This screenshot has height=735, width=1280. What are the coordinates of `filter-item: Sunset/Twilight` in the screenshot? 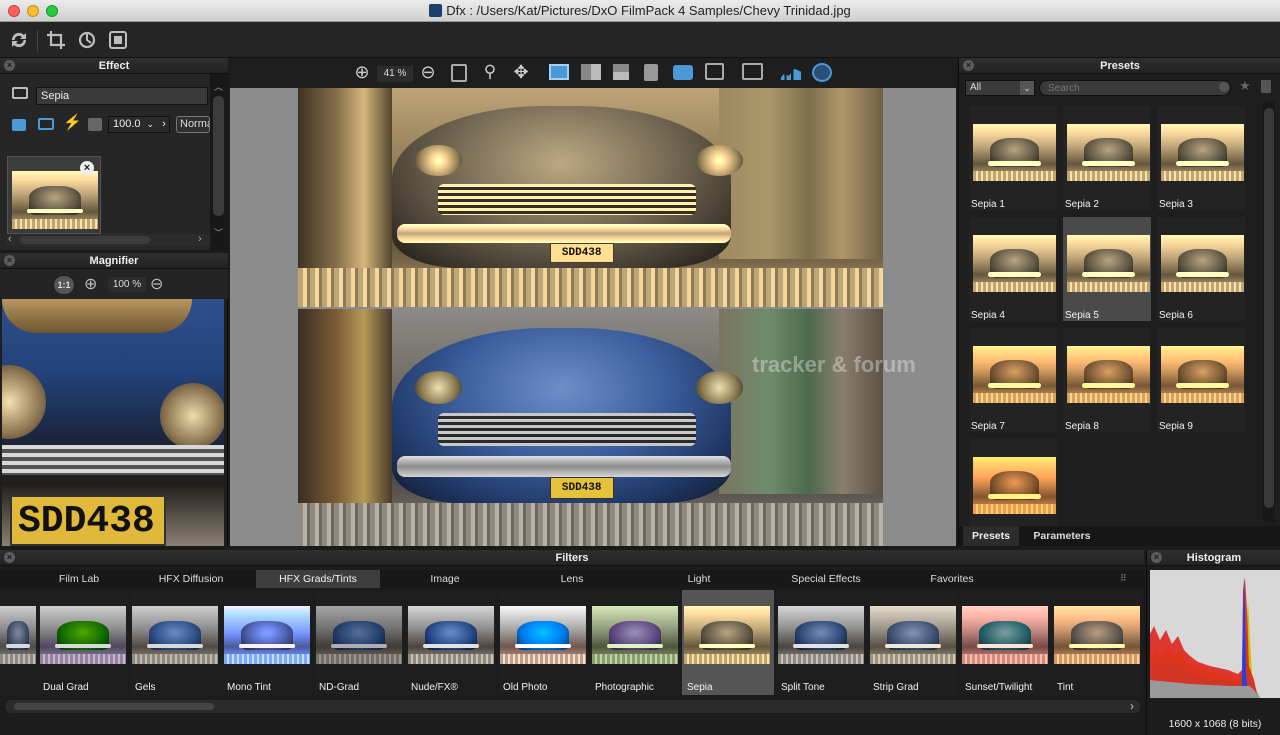 It's located at (1005, 642).